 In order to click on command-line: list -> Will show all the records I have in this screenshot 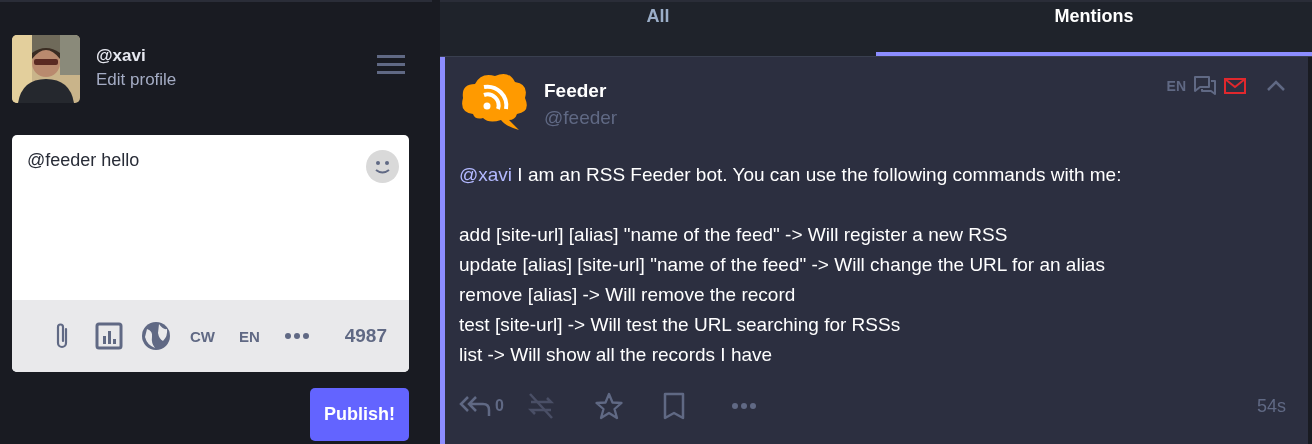, I will do `click(616, 355)`.